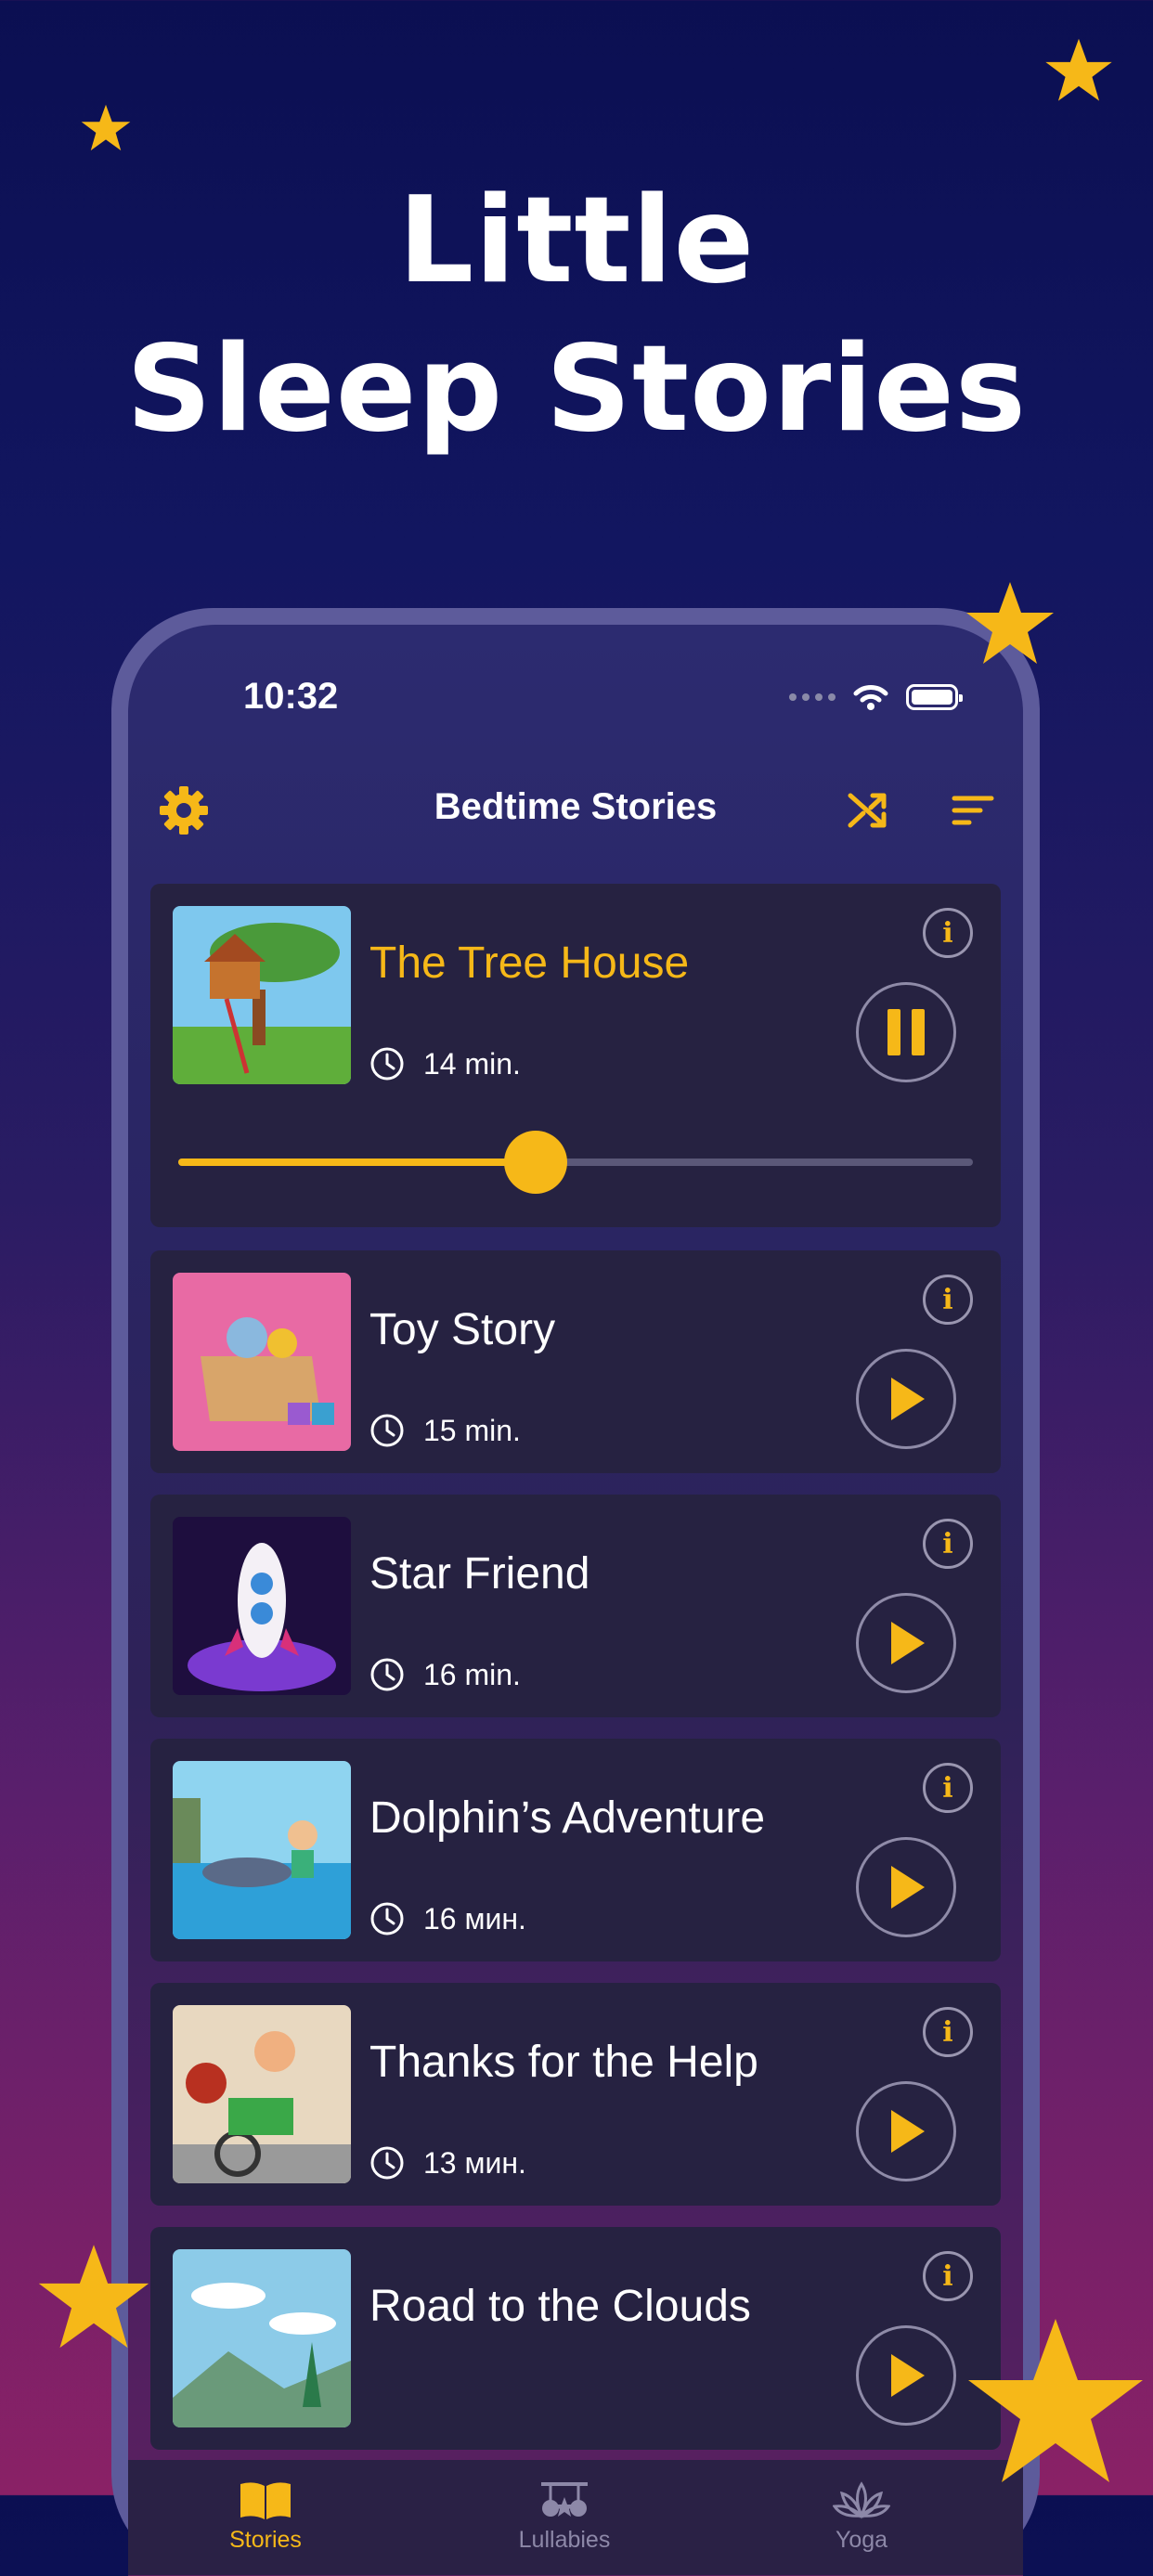  I want to click on story-duration: 14 min., so click(445, 1063).